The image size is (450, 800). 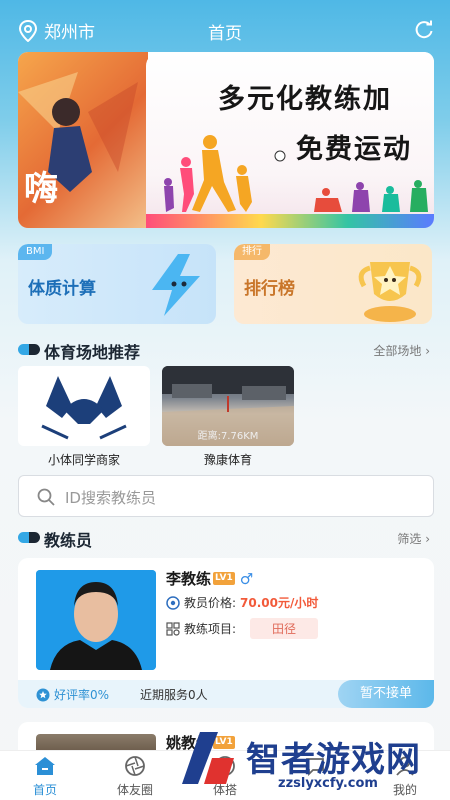 I want to click on venues-section-header: 体育场地推荐 全部场地 ›, so click(x=226, y=350).